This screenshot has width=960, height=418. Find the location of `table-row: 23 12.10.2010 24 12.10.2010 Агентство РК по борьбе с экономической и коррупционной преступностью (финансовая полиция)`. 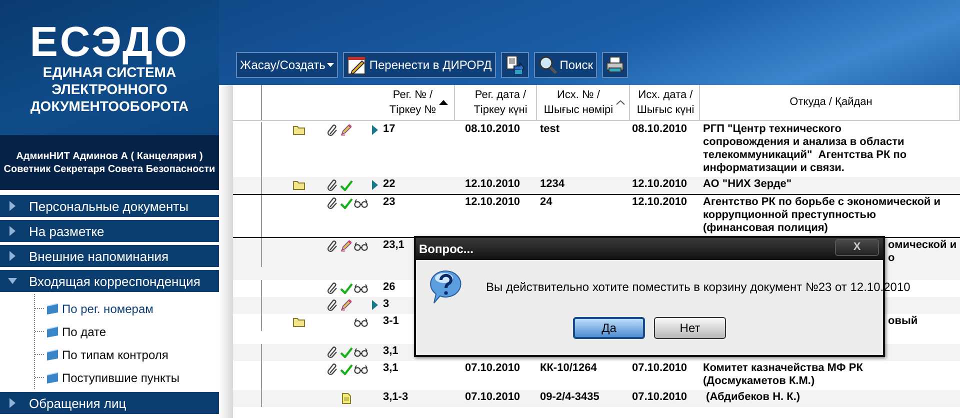

table-row: 23 12.10.2010 24 12.10.2010 Агентство РК по борьбе с экономической и коррупционной преступностью (финансовая полиция) is located at coordinates (596, 216).